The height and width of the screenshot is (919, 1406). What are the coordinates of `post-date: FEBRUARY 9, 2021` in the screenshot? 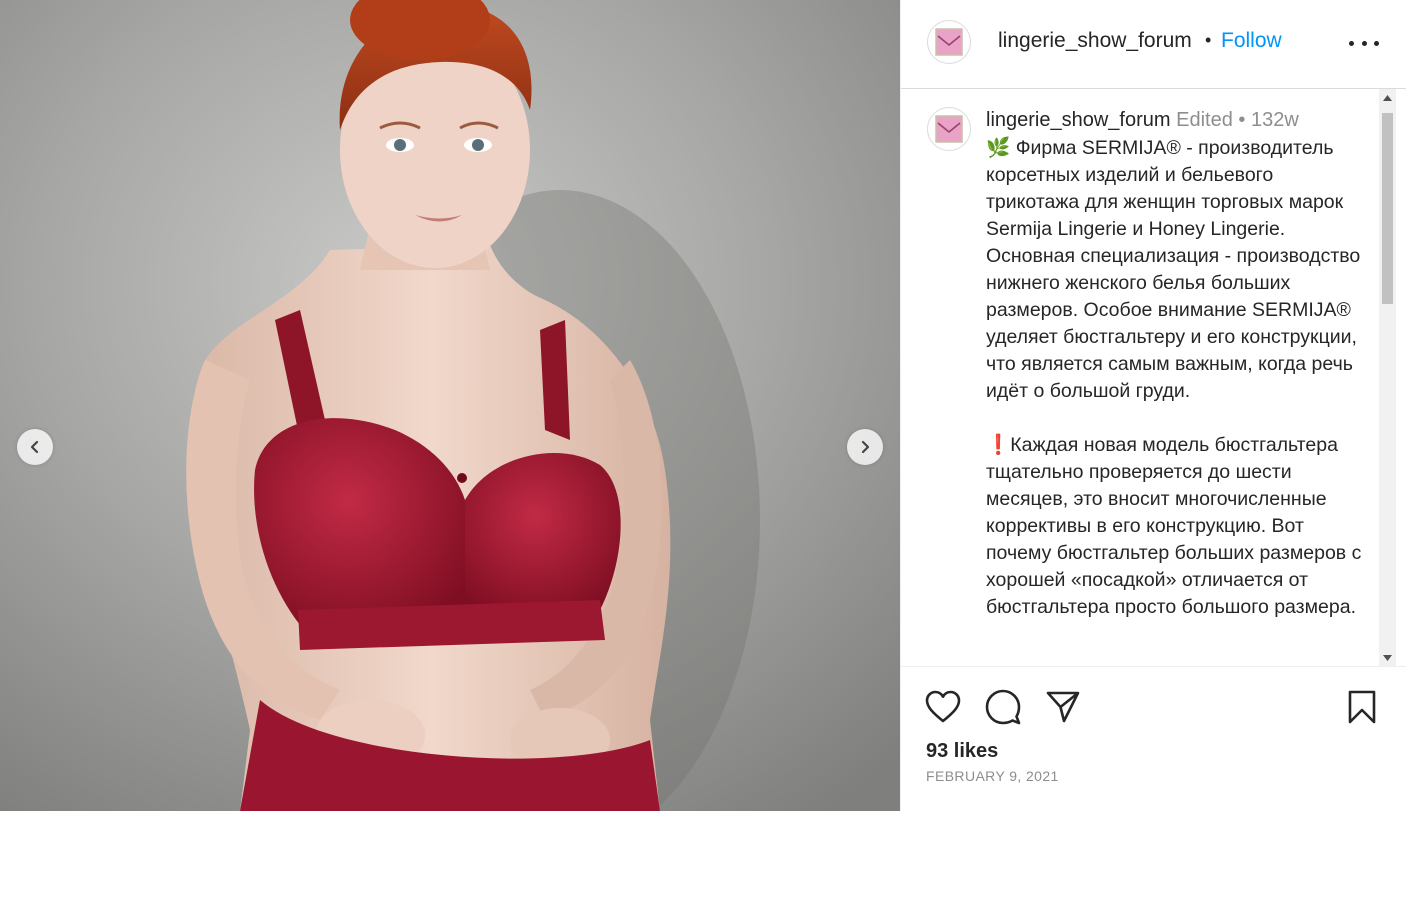 It's located at (992, 776).